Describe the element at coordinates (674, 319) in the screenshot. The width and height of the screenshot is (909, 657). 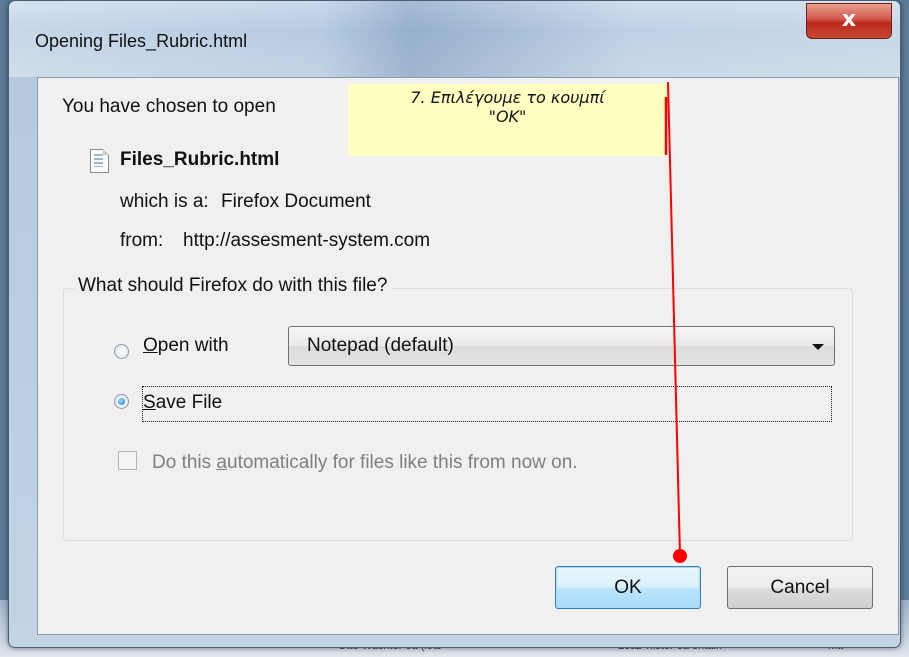
I see `annotation-pointer-line` at that location.